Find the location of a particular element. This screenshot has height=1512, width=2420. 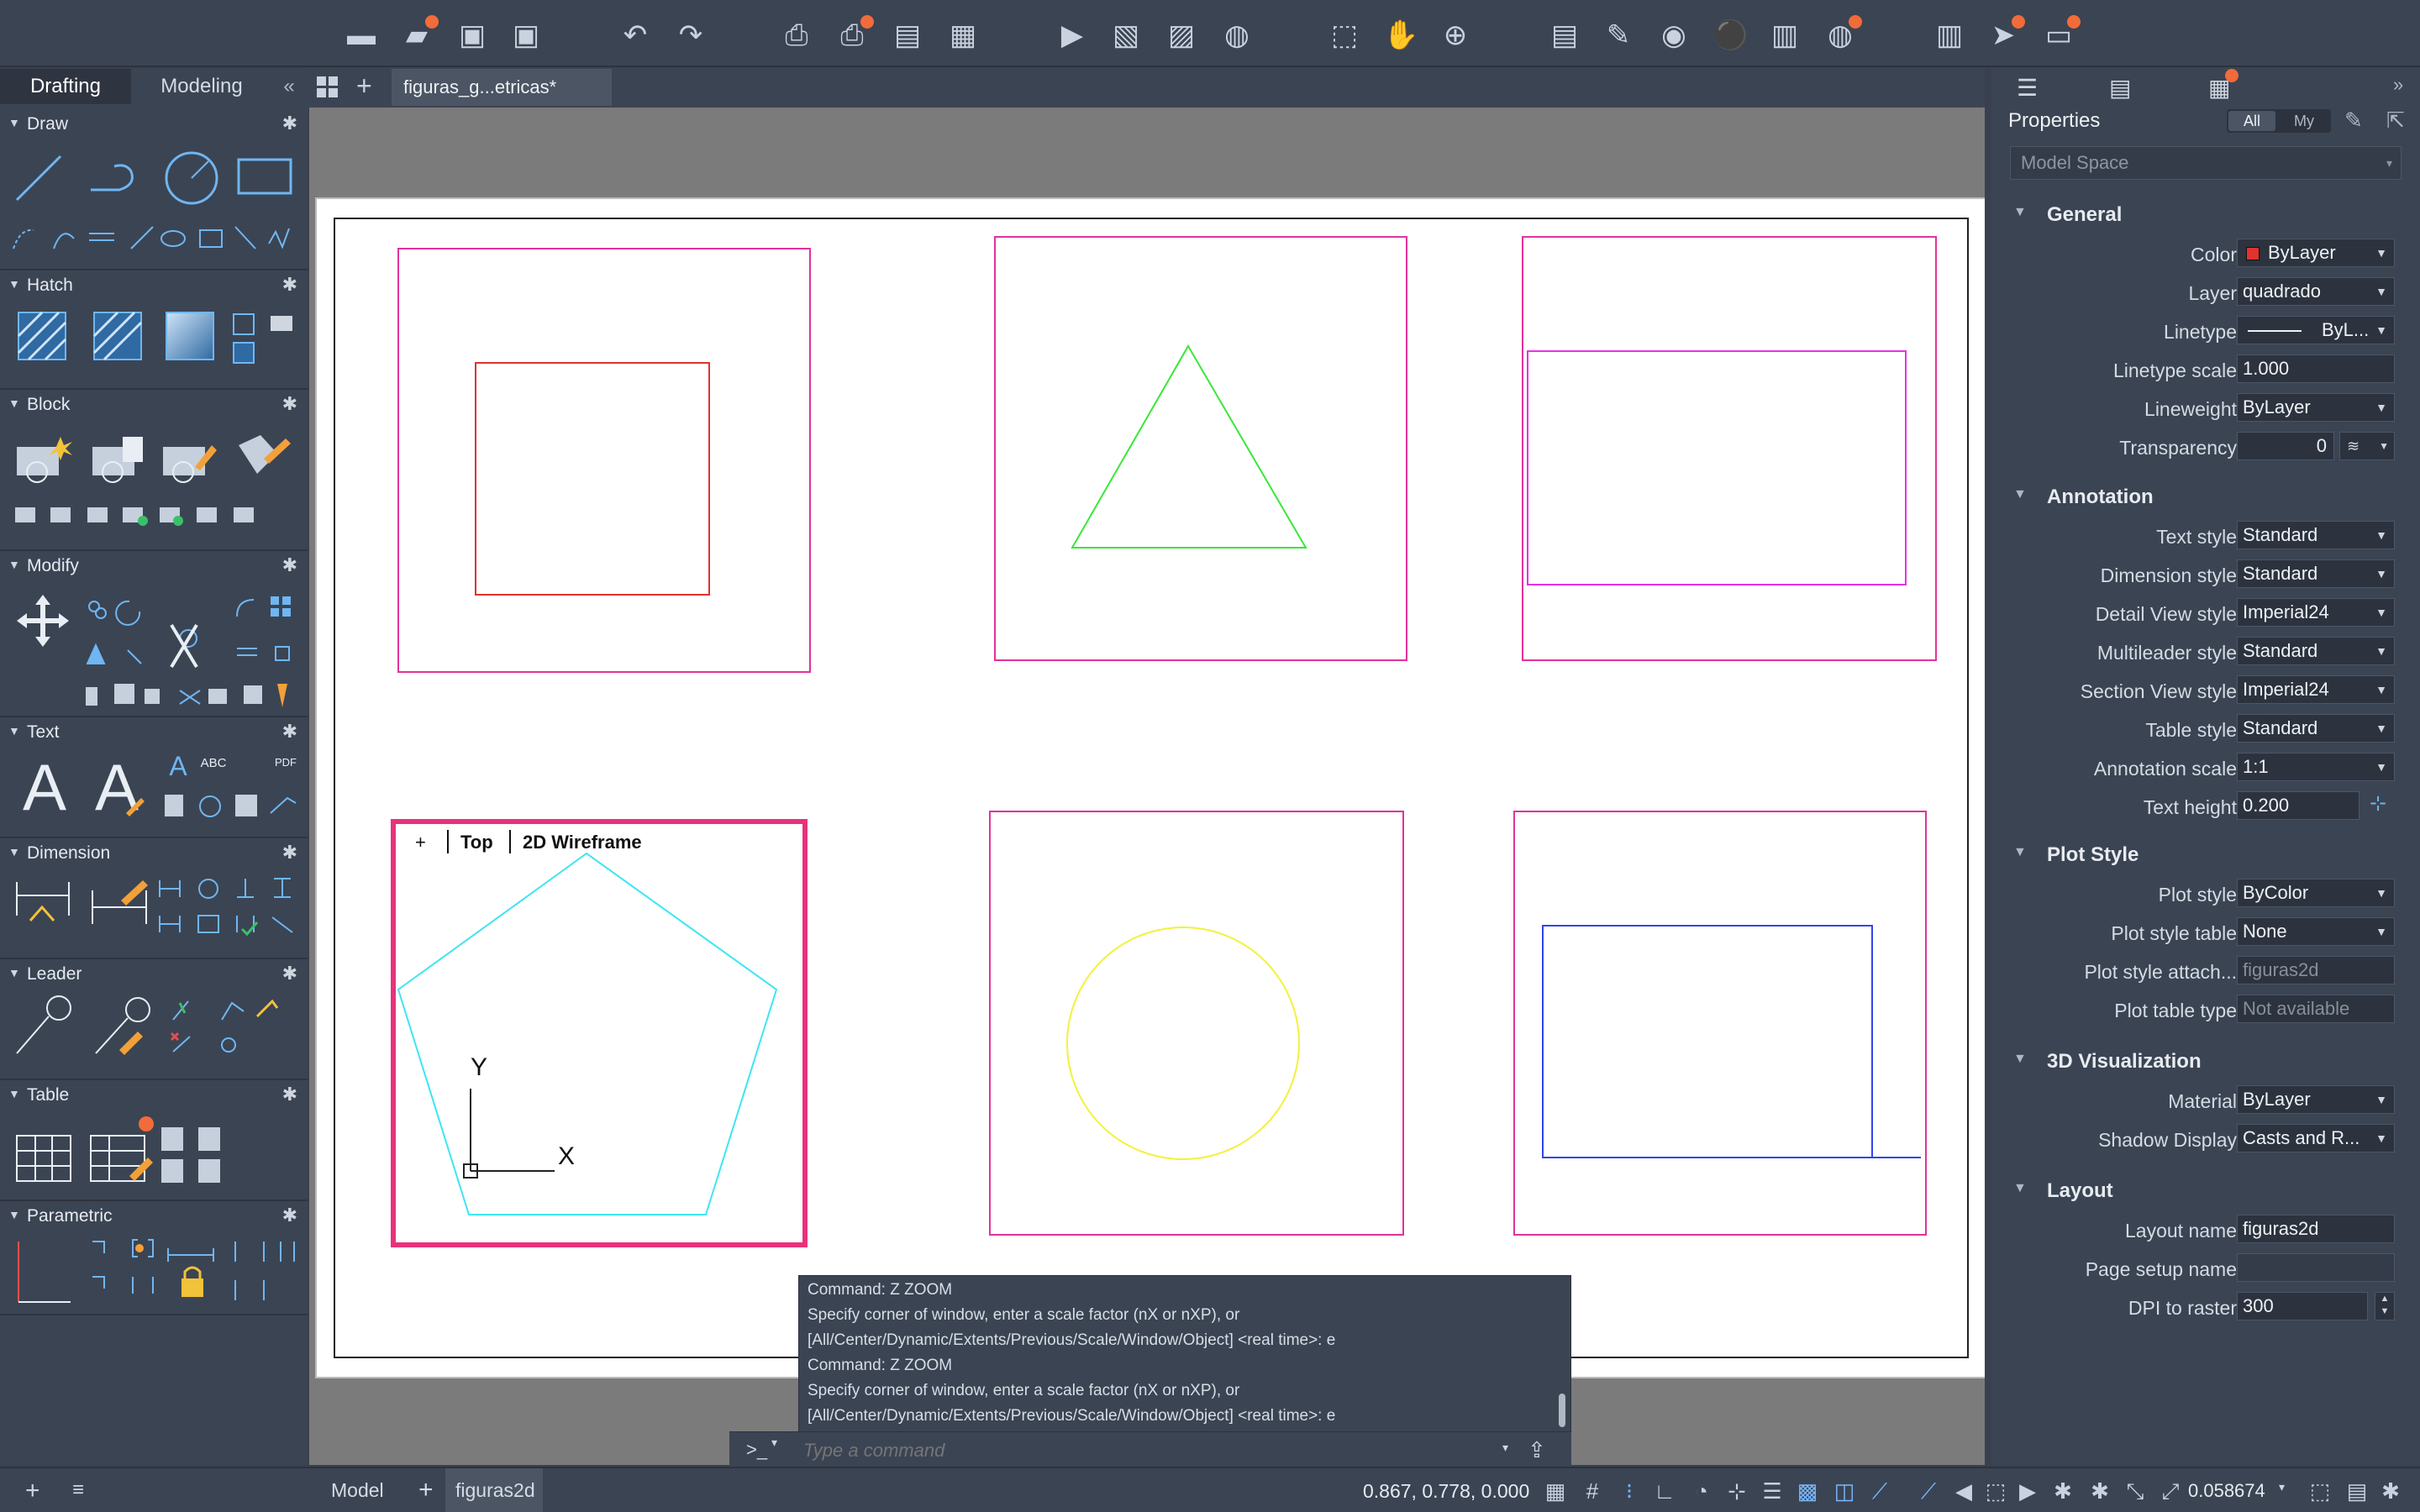

space-selector: Model Space ▾ is located at coordinates (2206, 163).